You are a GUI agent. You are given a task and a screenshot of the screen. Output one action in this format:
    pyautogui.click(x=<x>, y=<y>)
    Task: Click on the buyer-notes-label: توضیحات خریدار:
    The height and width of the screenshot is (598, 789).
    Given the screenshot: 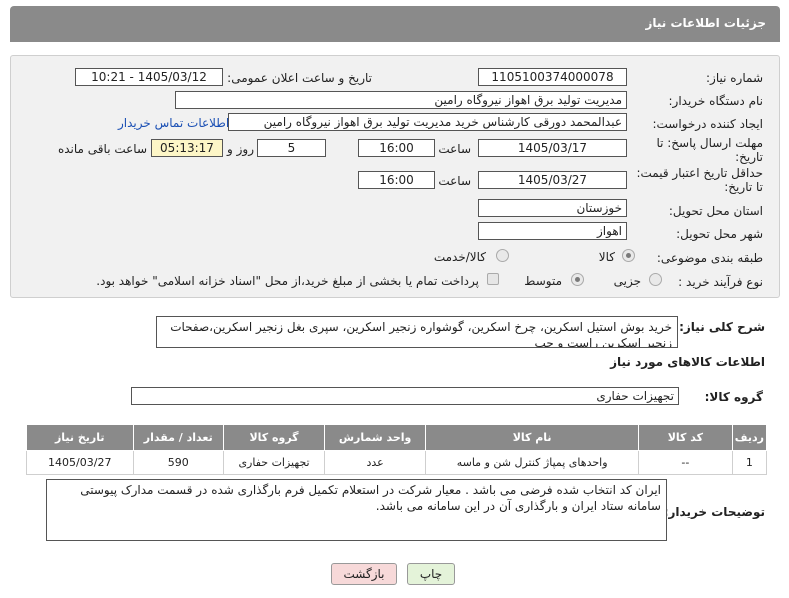 What is the action you would take?
    pyautogui.click(x=714, y=512)
    